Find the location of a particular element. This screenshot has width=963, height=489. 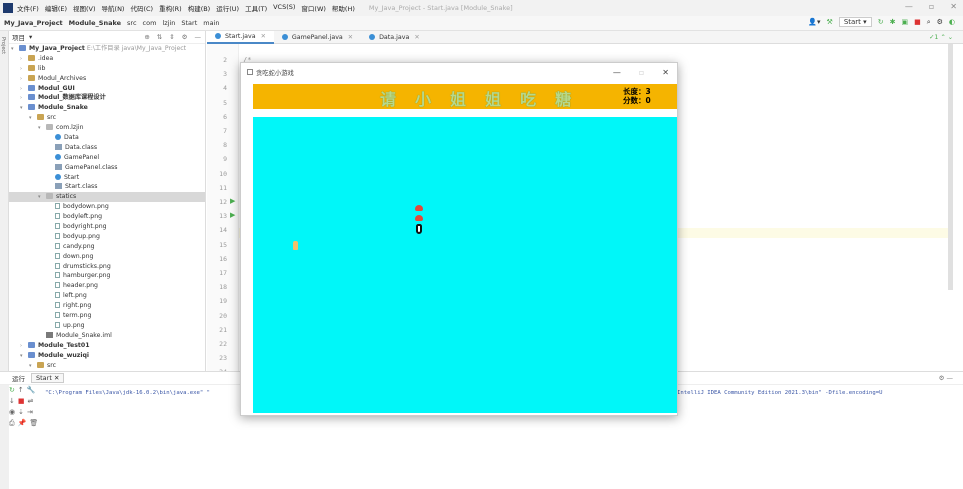

tree-item: ▾ Module_Snake is located at coordinates (107, 108).